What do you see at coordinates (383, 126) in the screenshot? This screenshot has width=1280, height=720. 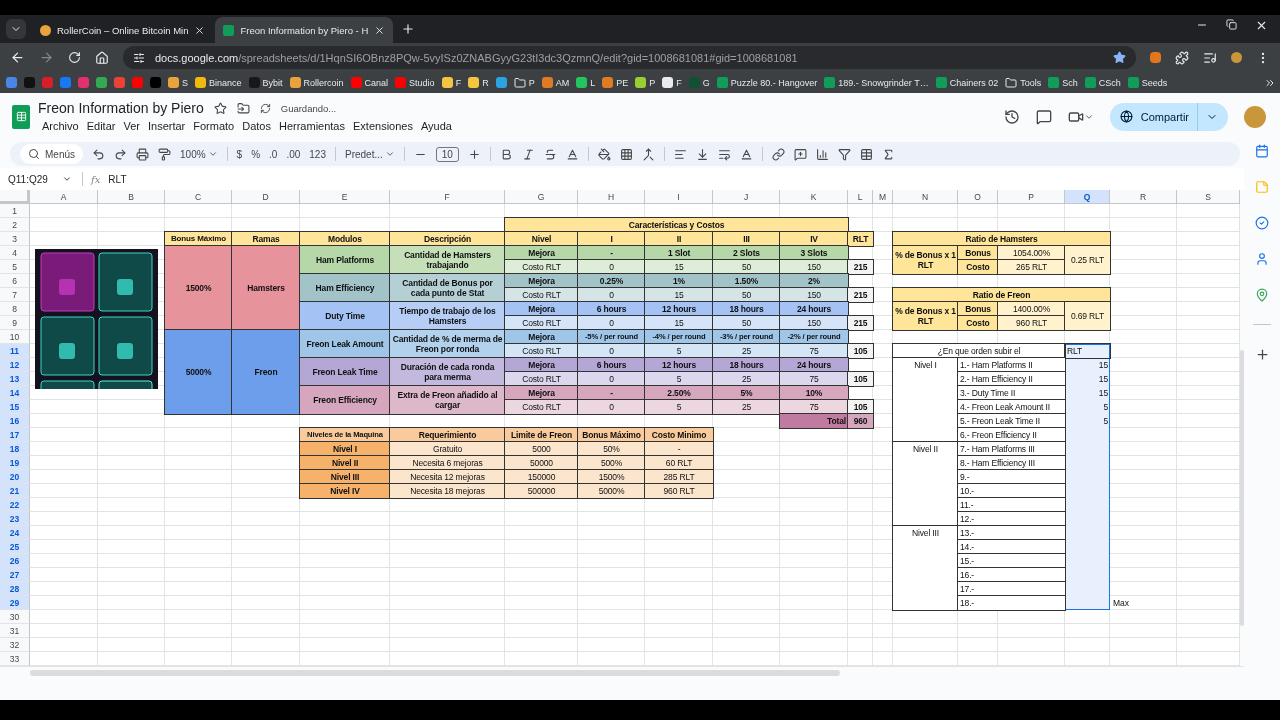 I see `menu-item: Extensiones` at bounding box center [383, 126].